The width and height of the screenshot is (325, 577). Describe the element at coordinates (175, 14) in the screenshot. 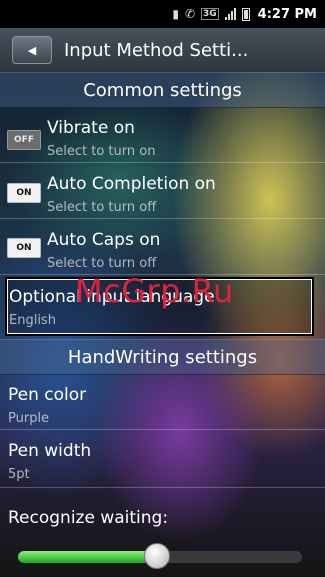

I see `sim-icon: ▮` at that location.